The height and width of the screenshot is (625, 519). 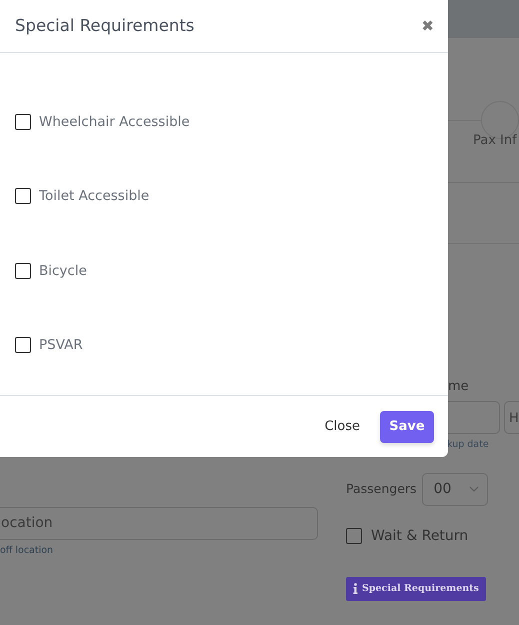 What do you see at coordinates (61, 345) in the screenshot?
I see `checkbox-label: PSVAR` at bounding box center [61, 345].